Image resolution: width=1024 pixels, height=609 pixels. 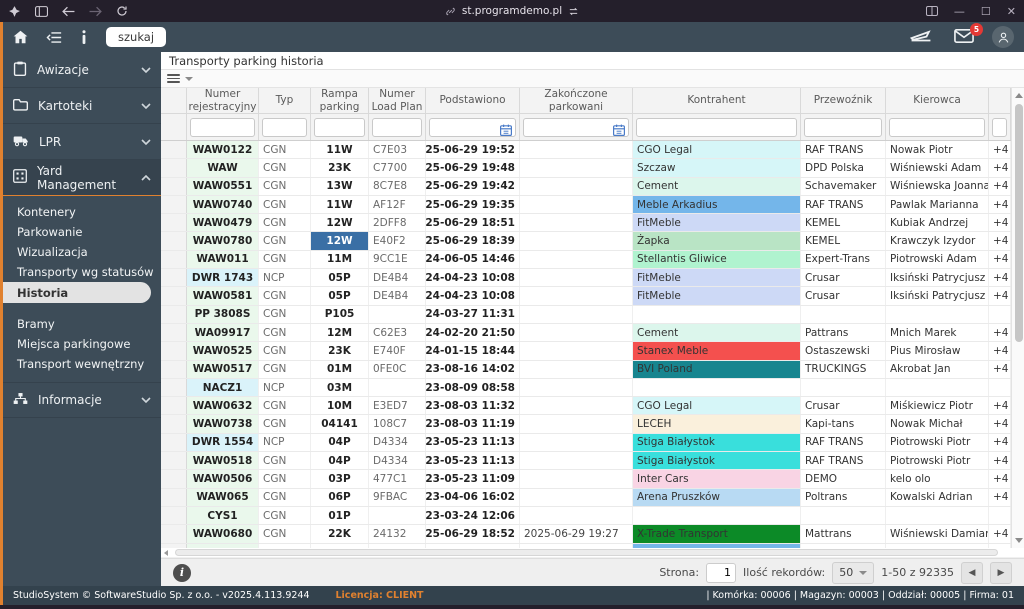 I want to click on cell-rampa, so click(x=340, y=545).